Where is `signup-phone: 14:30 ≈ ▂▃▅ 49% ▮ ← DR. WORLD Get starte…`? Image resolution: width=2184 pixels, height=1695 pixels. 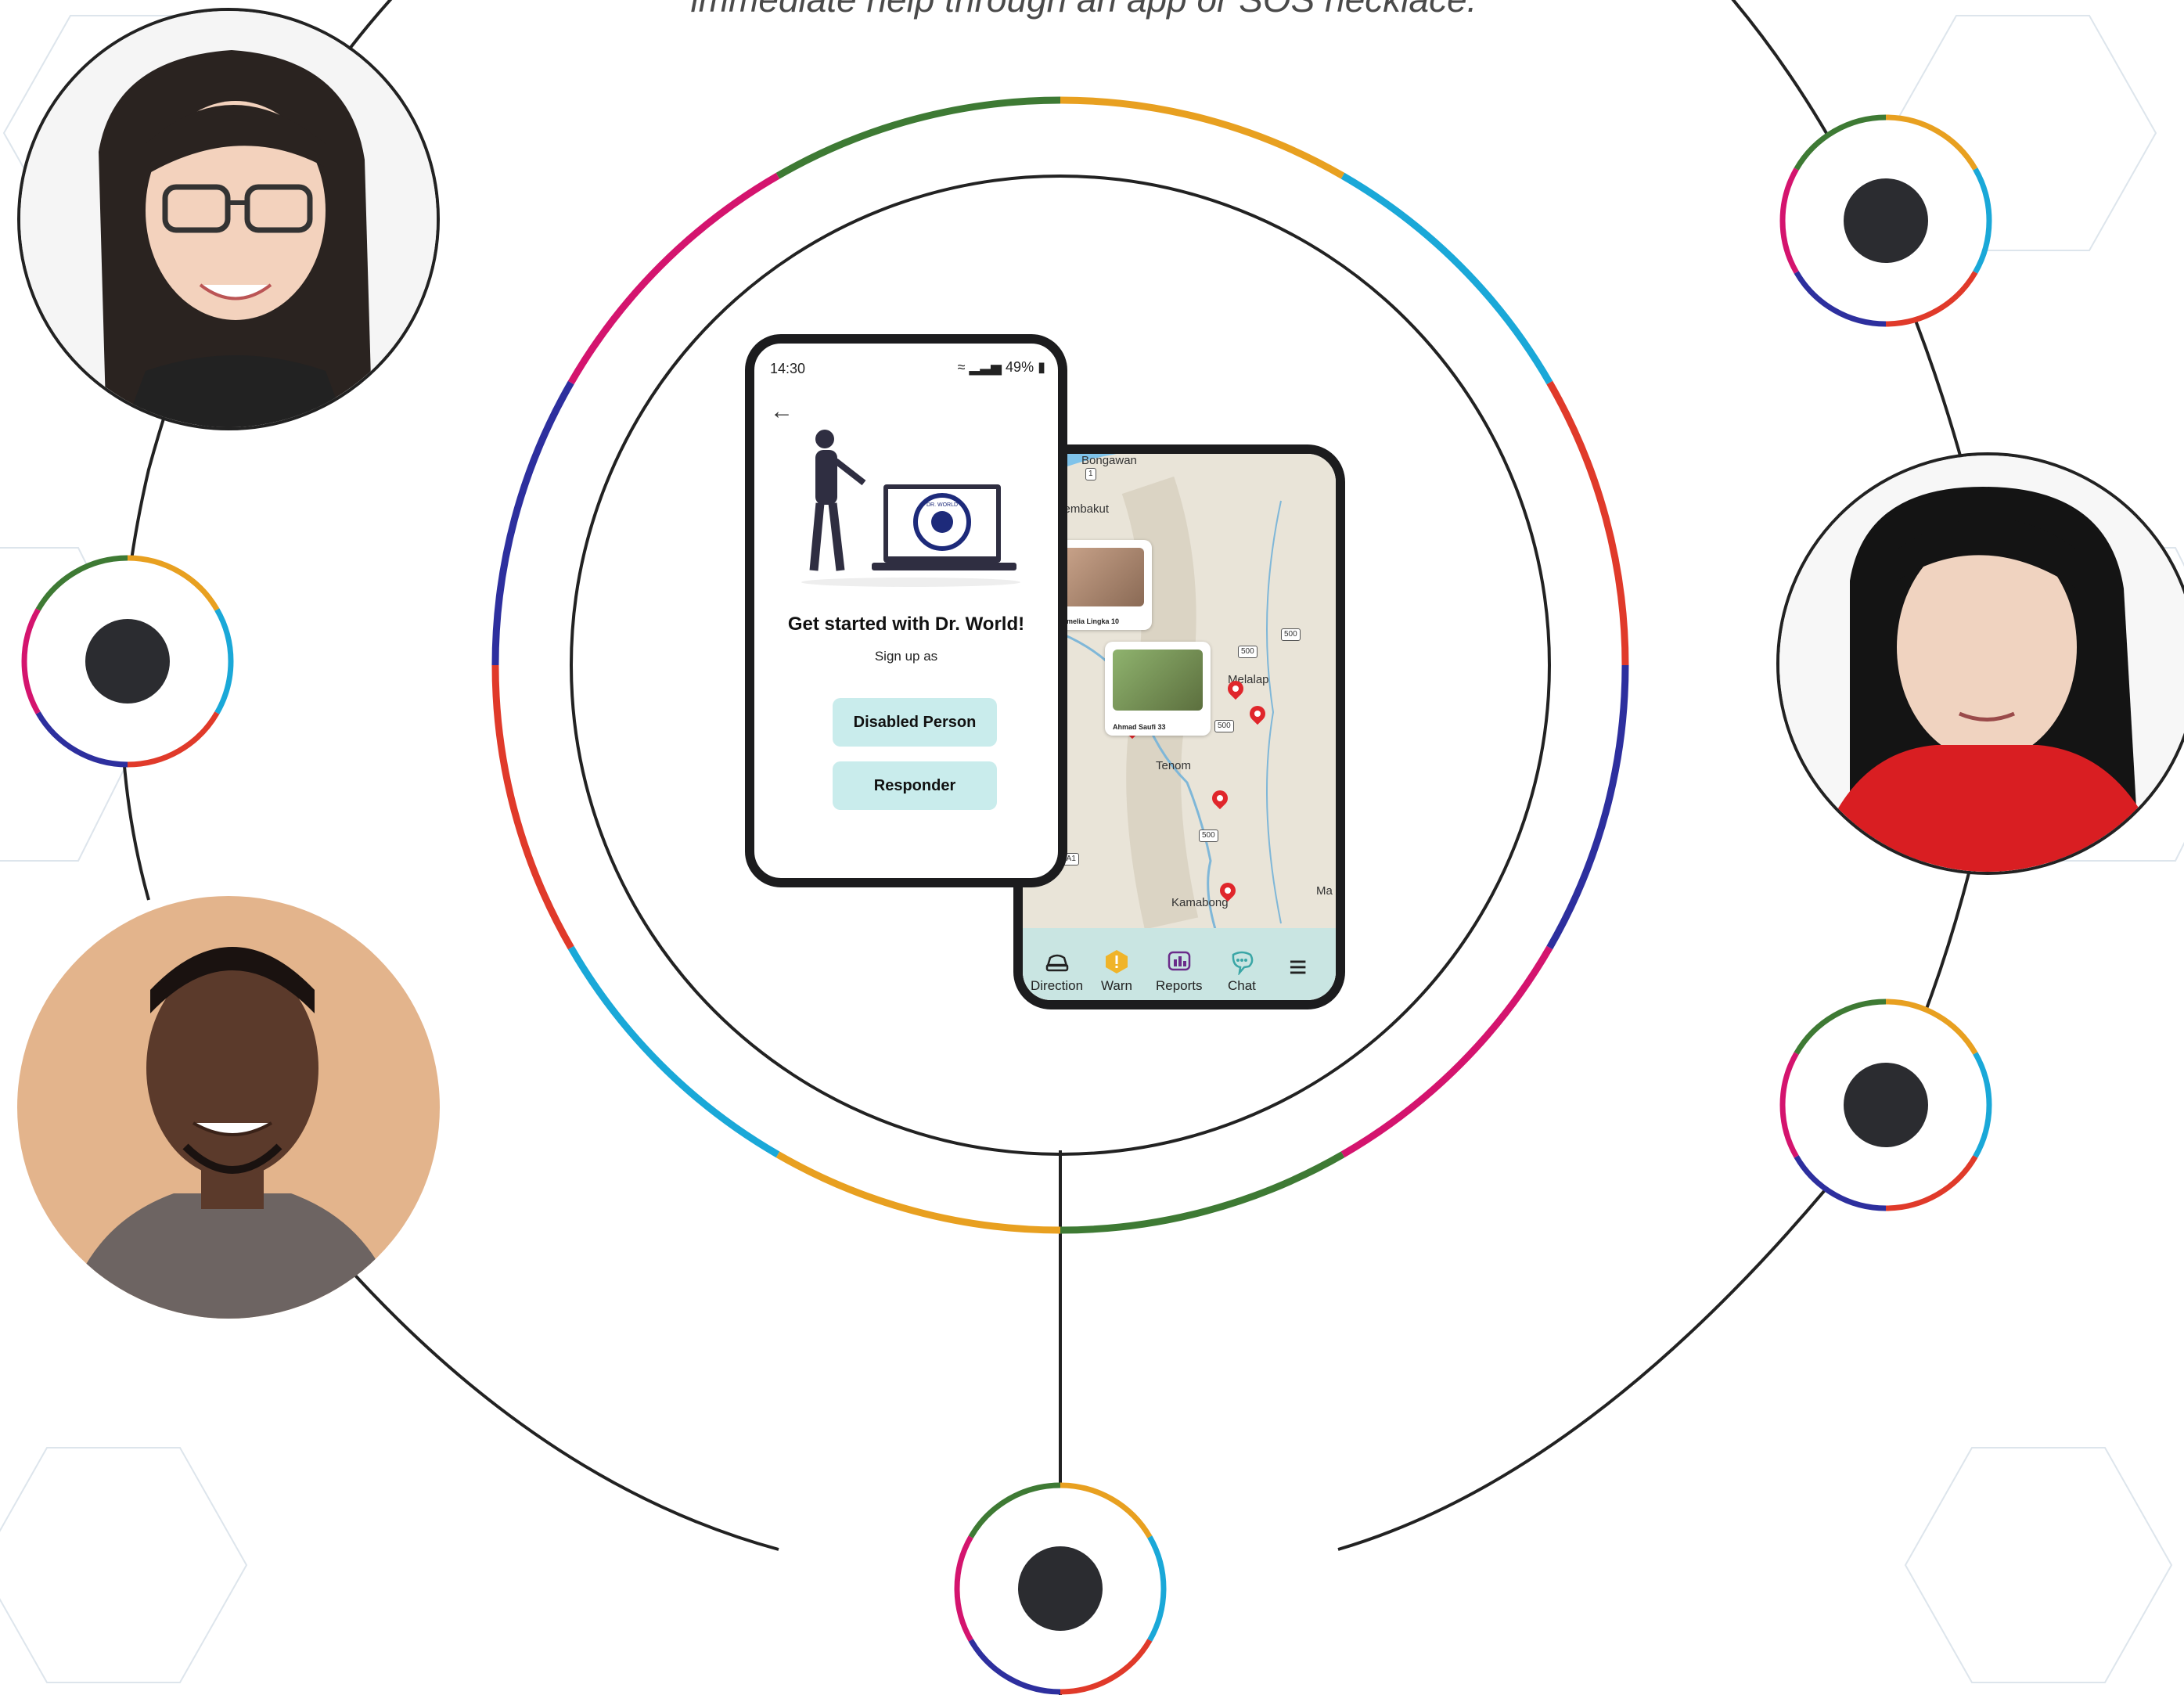
signup-phone: 14:30 ≈ ▂▃▅ 49% ▮ ← DR. WORLD Get starte… is located at coordinates (906, 610).